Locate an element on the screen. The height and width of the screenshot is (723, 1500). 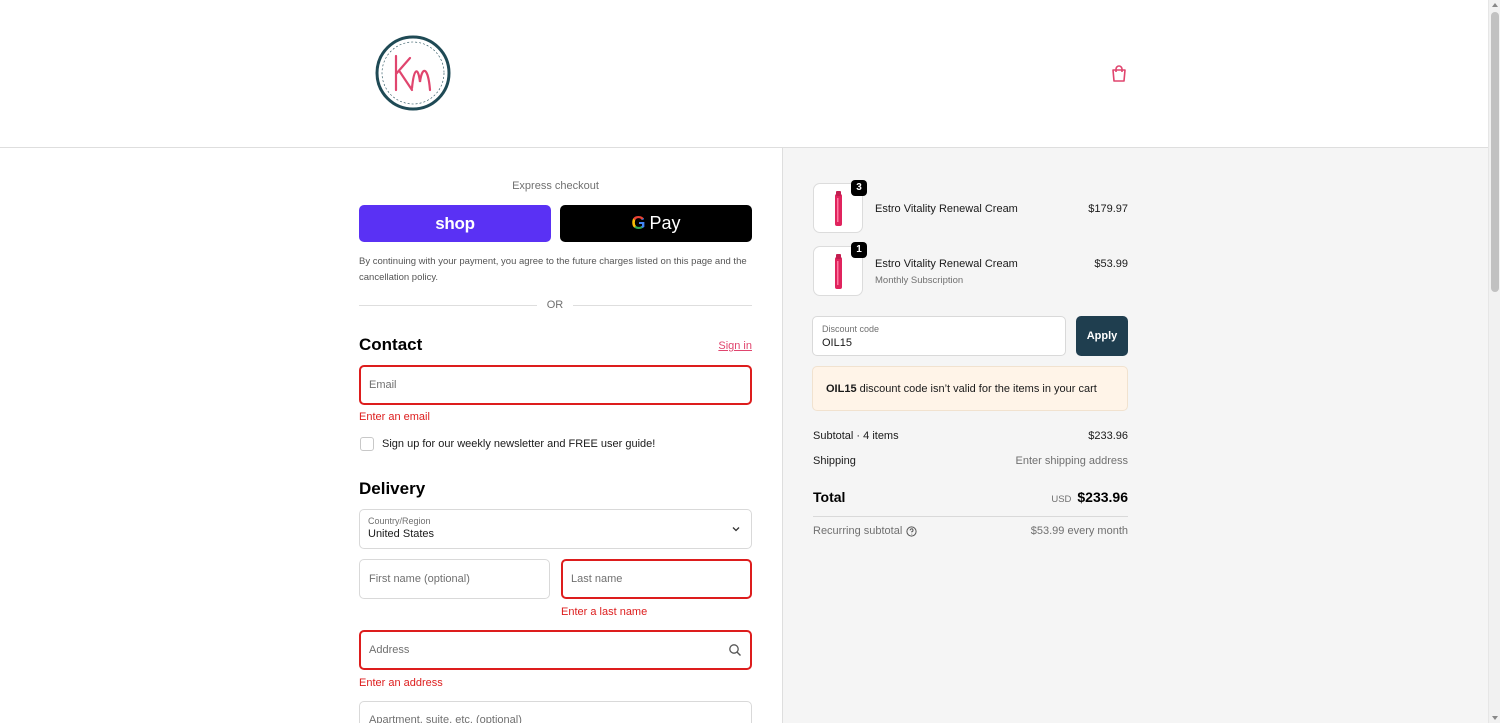
discount-code-label: Discount code is located at coordinates (851, 329).